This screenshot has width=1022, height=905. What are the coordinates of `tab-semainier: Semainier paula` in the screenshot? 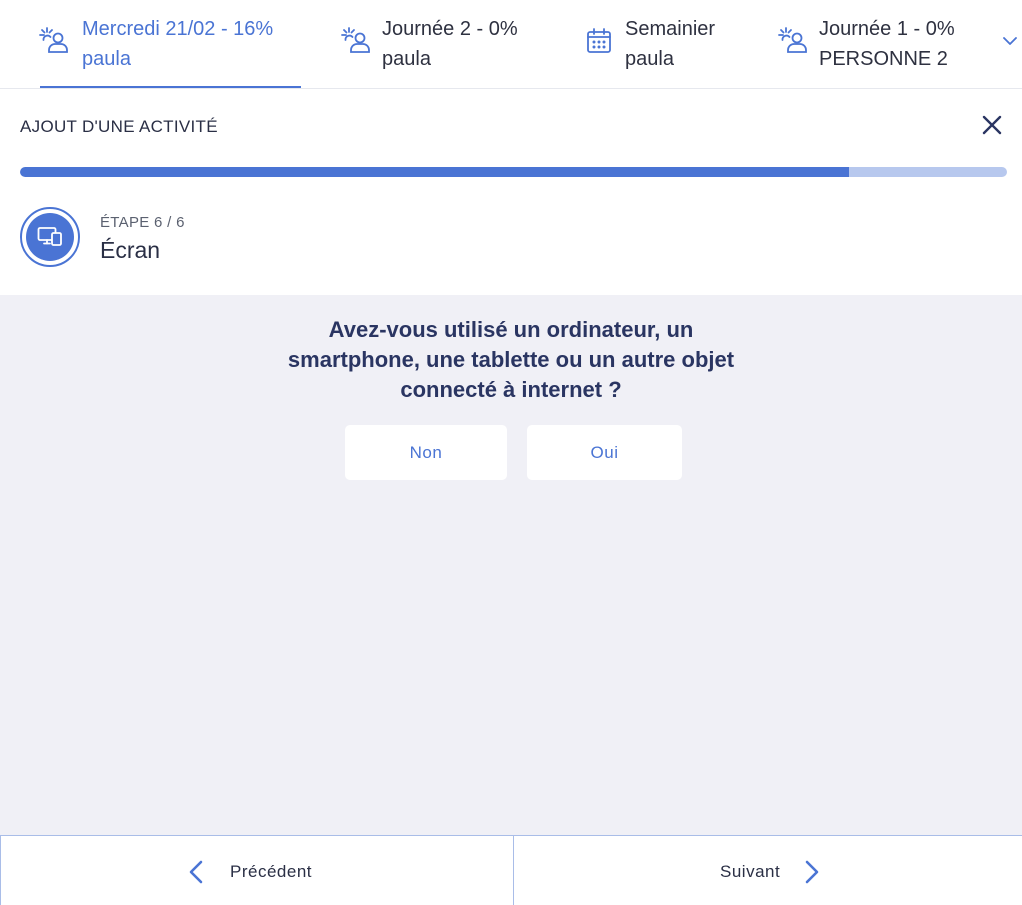 It's located at (663, 44).